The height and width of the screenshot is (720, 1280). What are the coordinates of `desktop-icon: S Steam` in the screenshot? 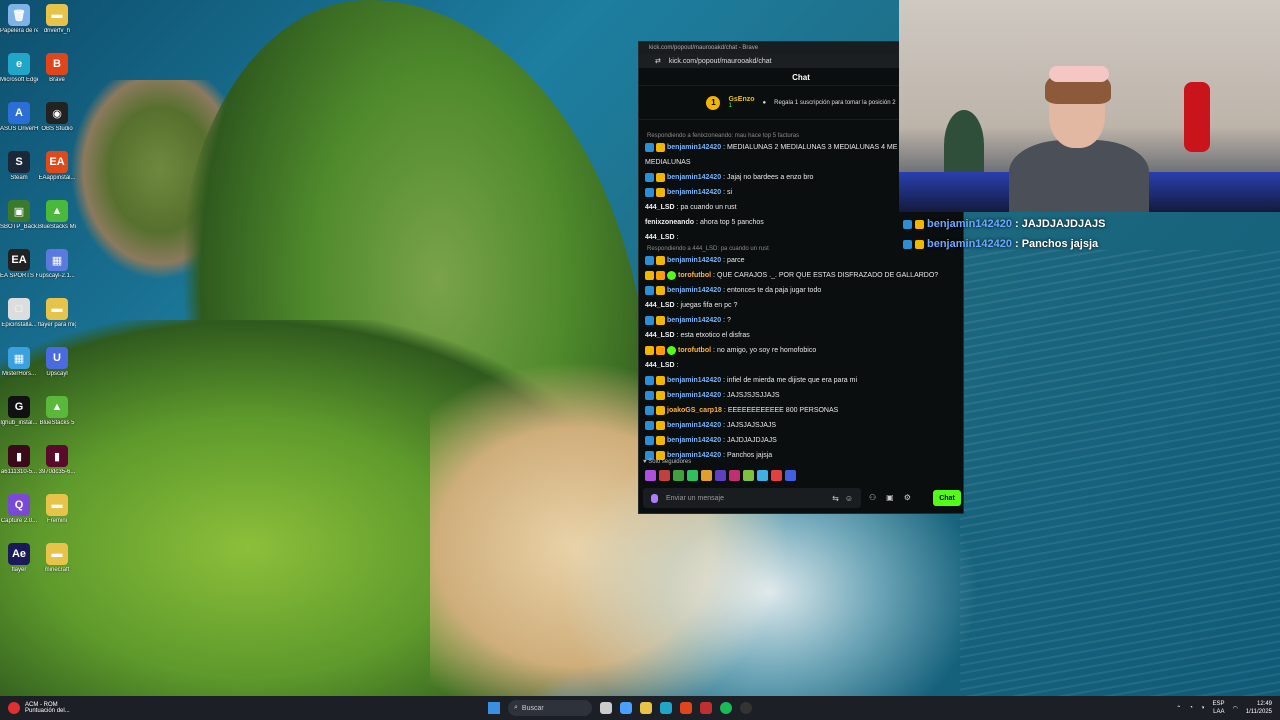 It's located at (19, 166).